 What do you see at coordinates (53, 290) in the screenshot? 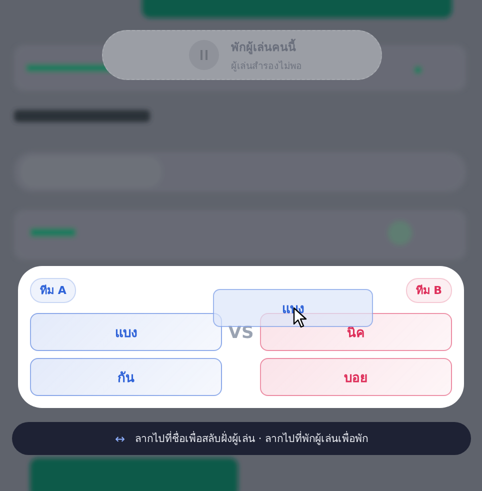
I see `team-badge: ทีม A` at bounding box center [53, 290].